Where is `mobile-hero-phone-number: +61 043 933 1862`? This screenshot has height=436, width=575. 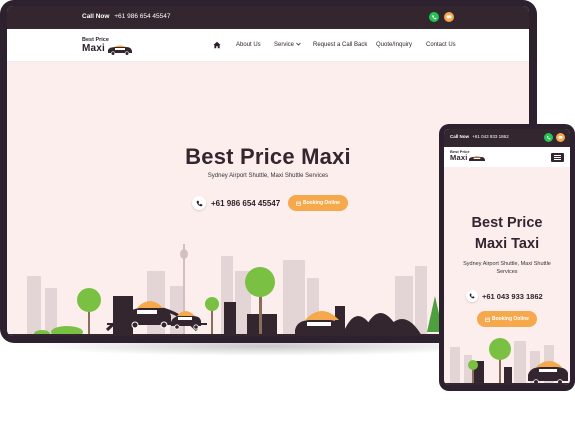 mobile-hero-phone-number: +61 043 933 1862 is located at coordinates (512, 296).